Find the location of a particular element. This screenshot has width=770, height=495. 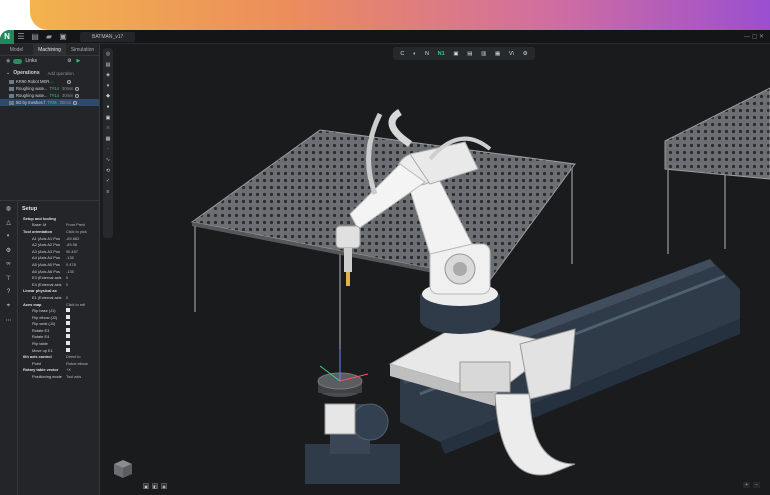

tab-machining: Machining is located at coordinates (49, 49).